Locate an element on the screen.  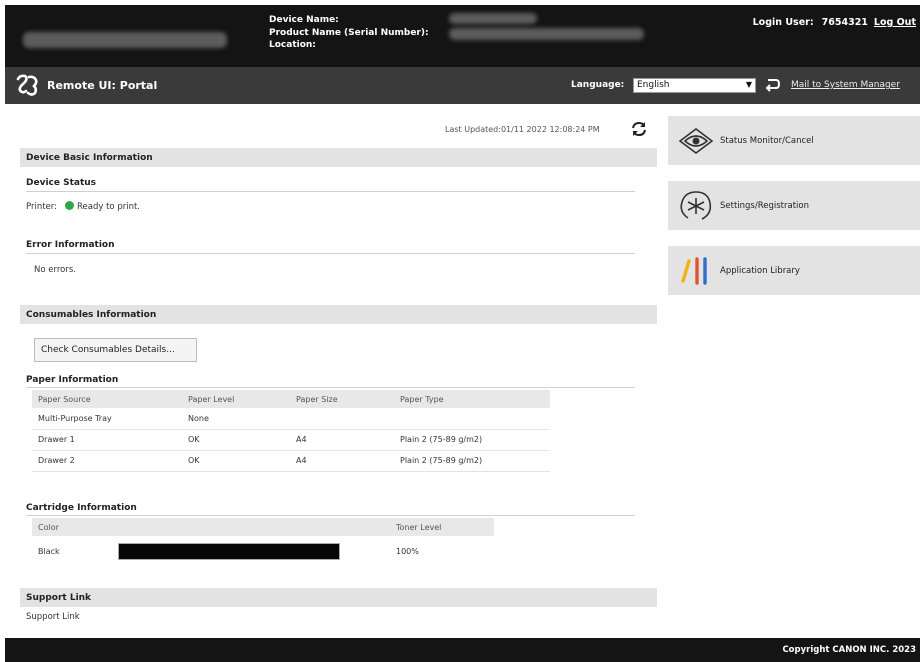
status-ok-icon is located at coordinates (69, 205).